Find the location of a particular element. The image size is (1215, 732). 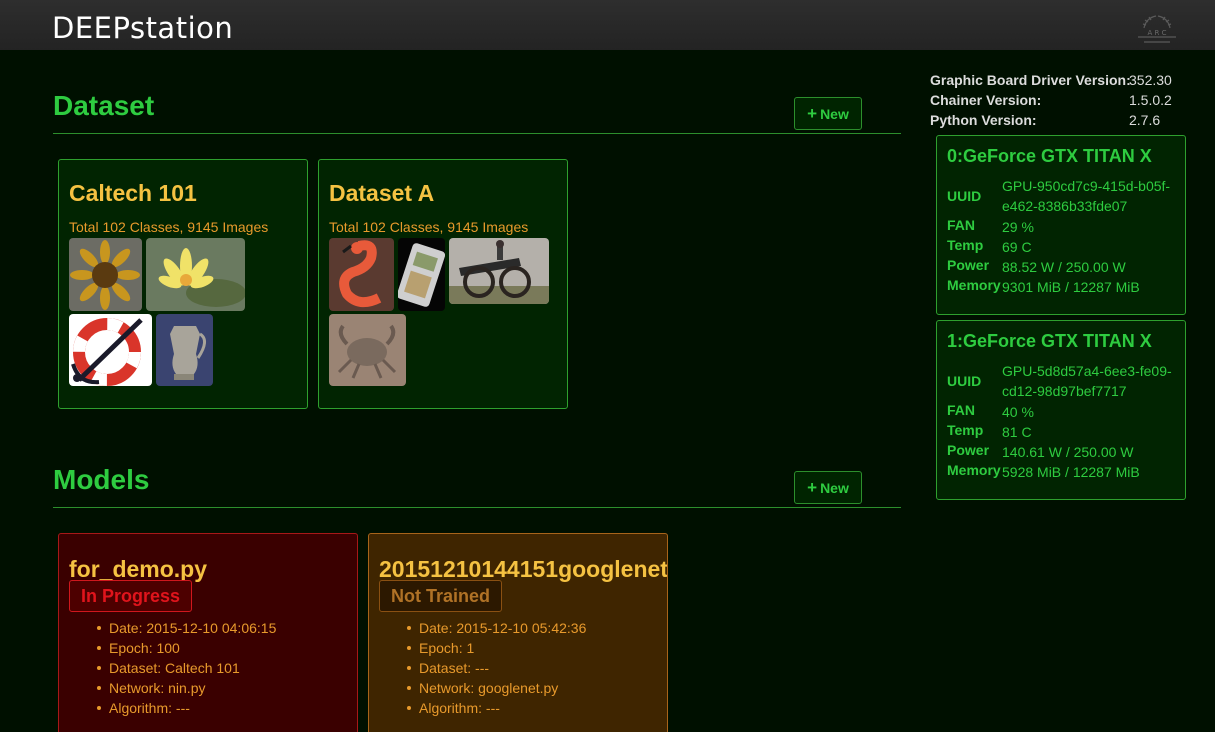

status-badge: In Progress is located at coordinates (131, 596).